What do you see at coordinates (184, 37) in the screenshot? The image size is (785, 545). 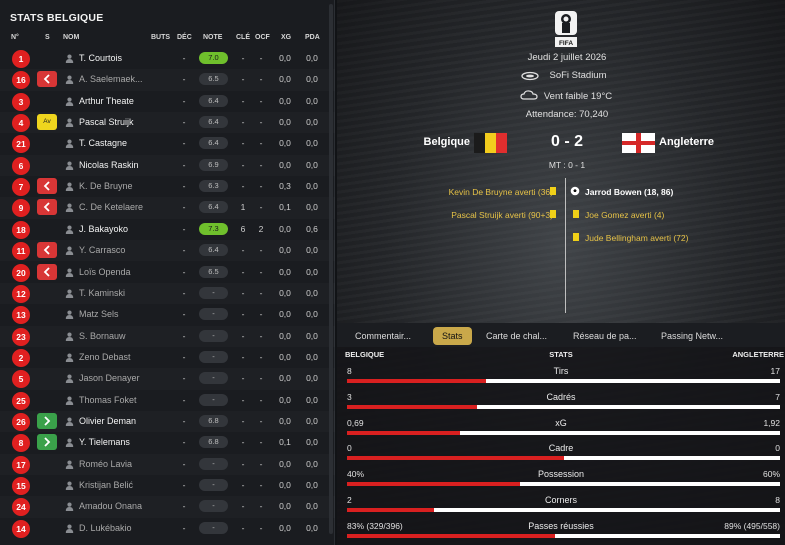 I see `col-dec: DÉC` at bounding box center [184, 37].